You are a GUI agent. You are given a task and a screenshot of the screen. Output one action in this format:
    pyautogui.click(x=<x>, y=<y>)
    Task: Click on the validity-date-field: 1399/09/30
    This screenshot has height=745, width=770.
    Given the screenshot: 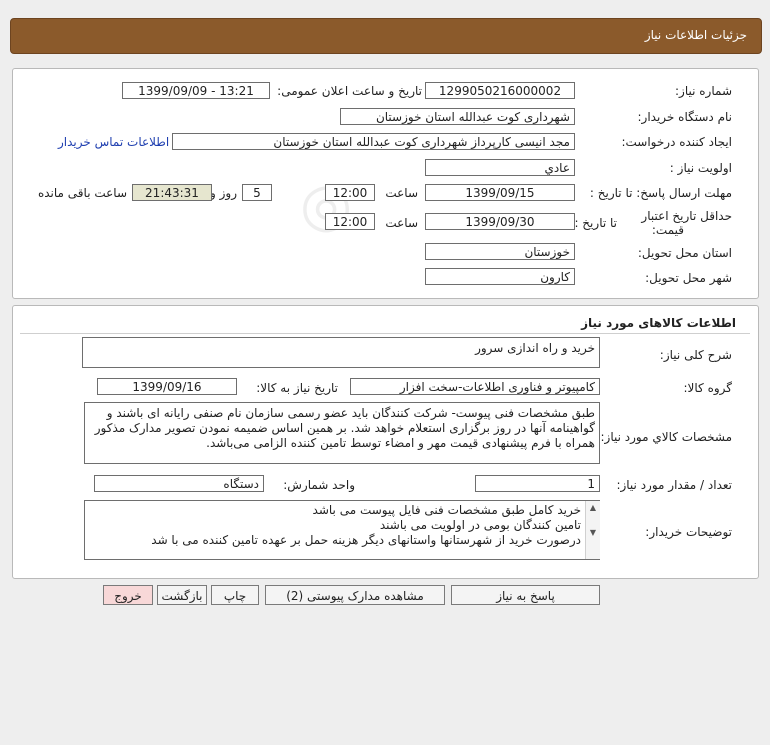 What is the action you would take?
    pyautogui.click(x=500, y=221)
    